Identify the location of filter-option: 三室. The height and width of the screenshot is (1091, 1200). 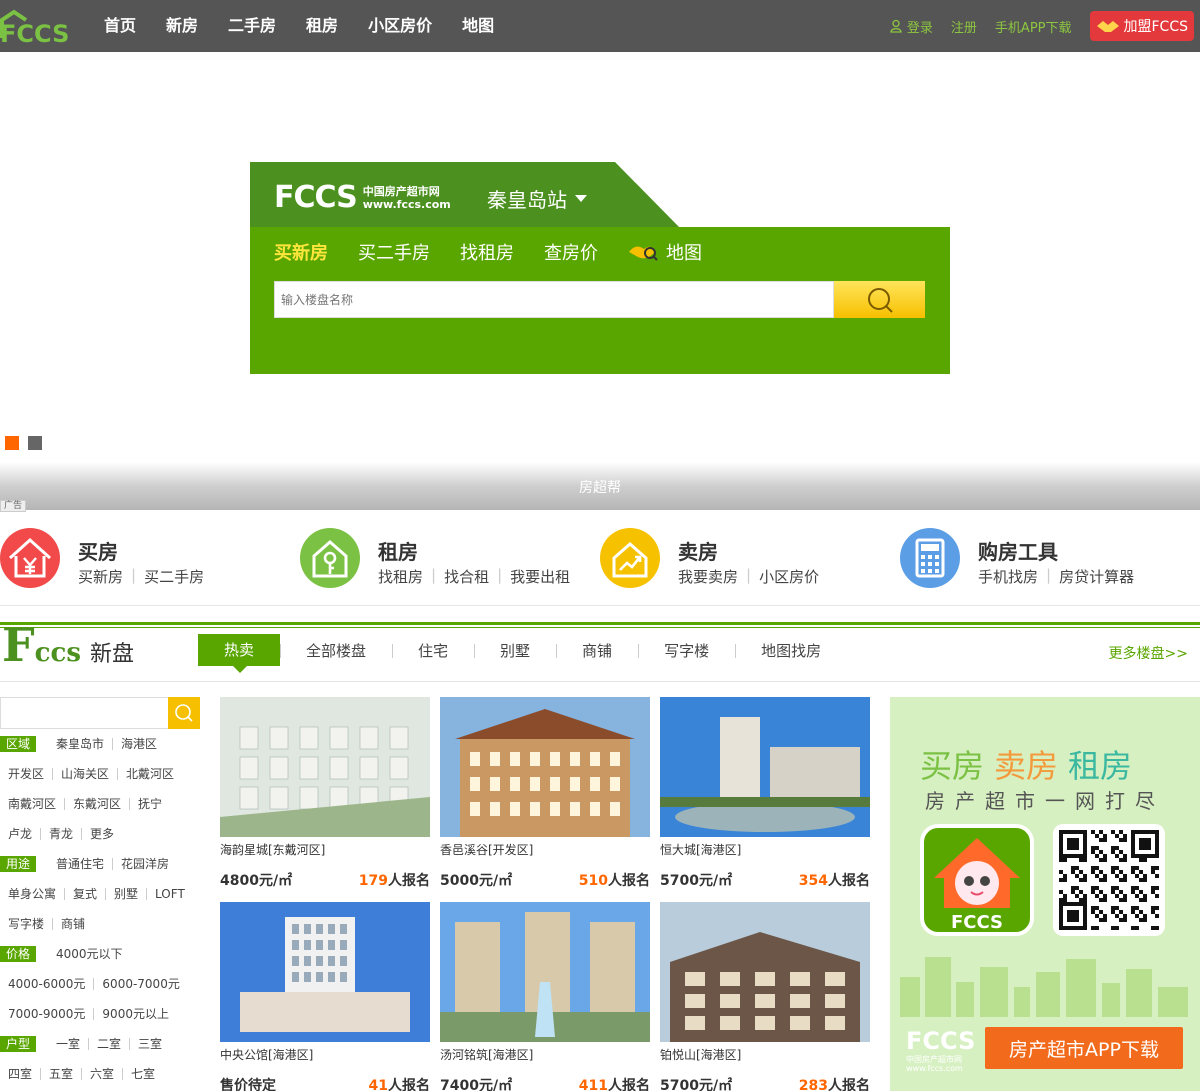
(149, 1044).